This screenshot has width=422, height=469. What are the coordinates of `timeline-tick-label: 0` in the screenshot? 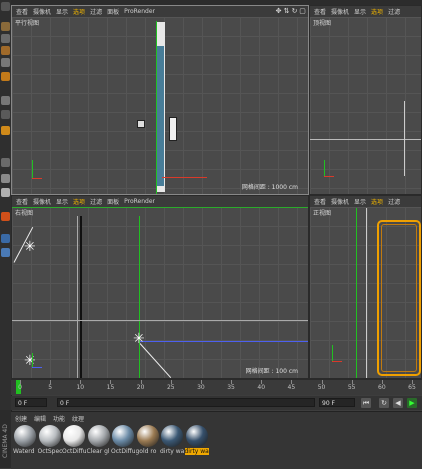 It's located at (20, 387).